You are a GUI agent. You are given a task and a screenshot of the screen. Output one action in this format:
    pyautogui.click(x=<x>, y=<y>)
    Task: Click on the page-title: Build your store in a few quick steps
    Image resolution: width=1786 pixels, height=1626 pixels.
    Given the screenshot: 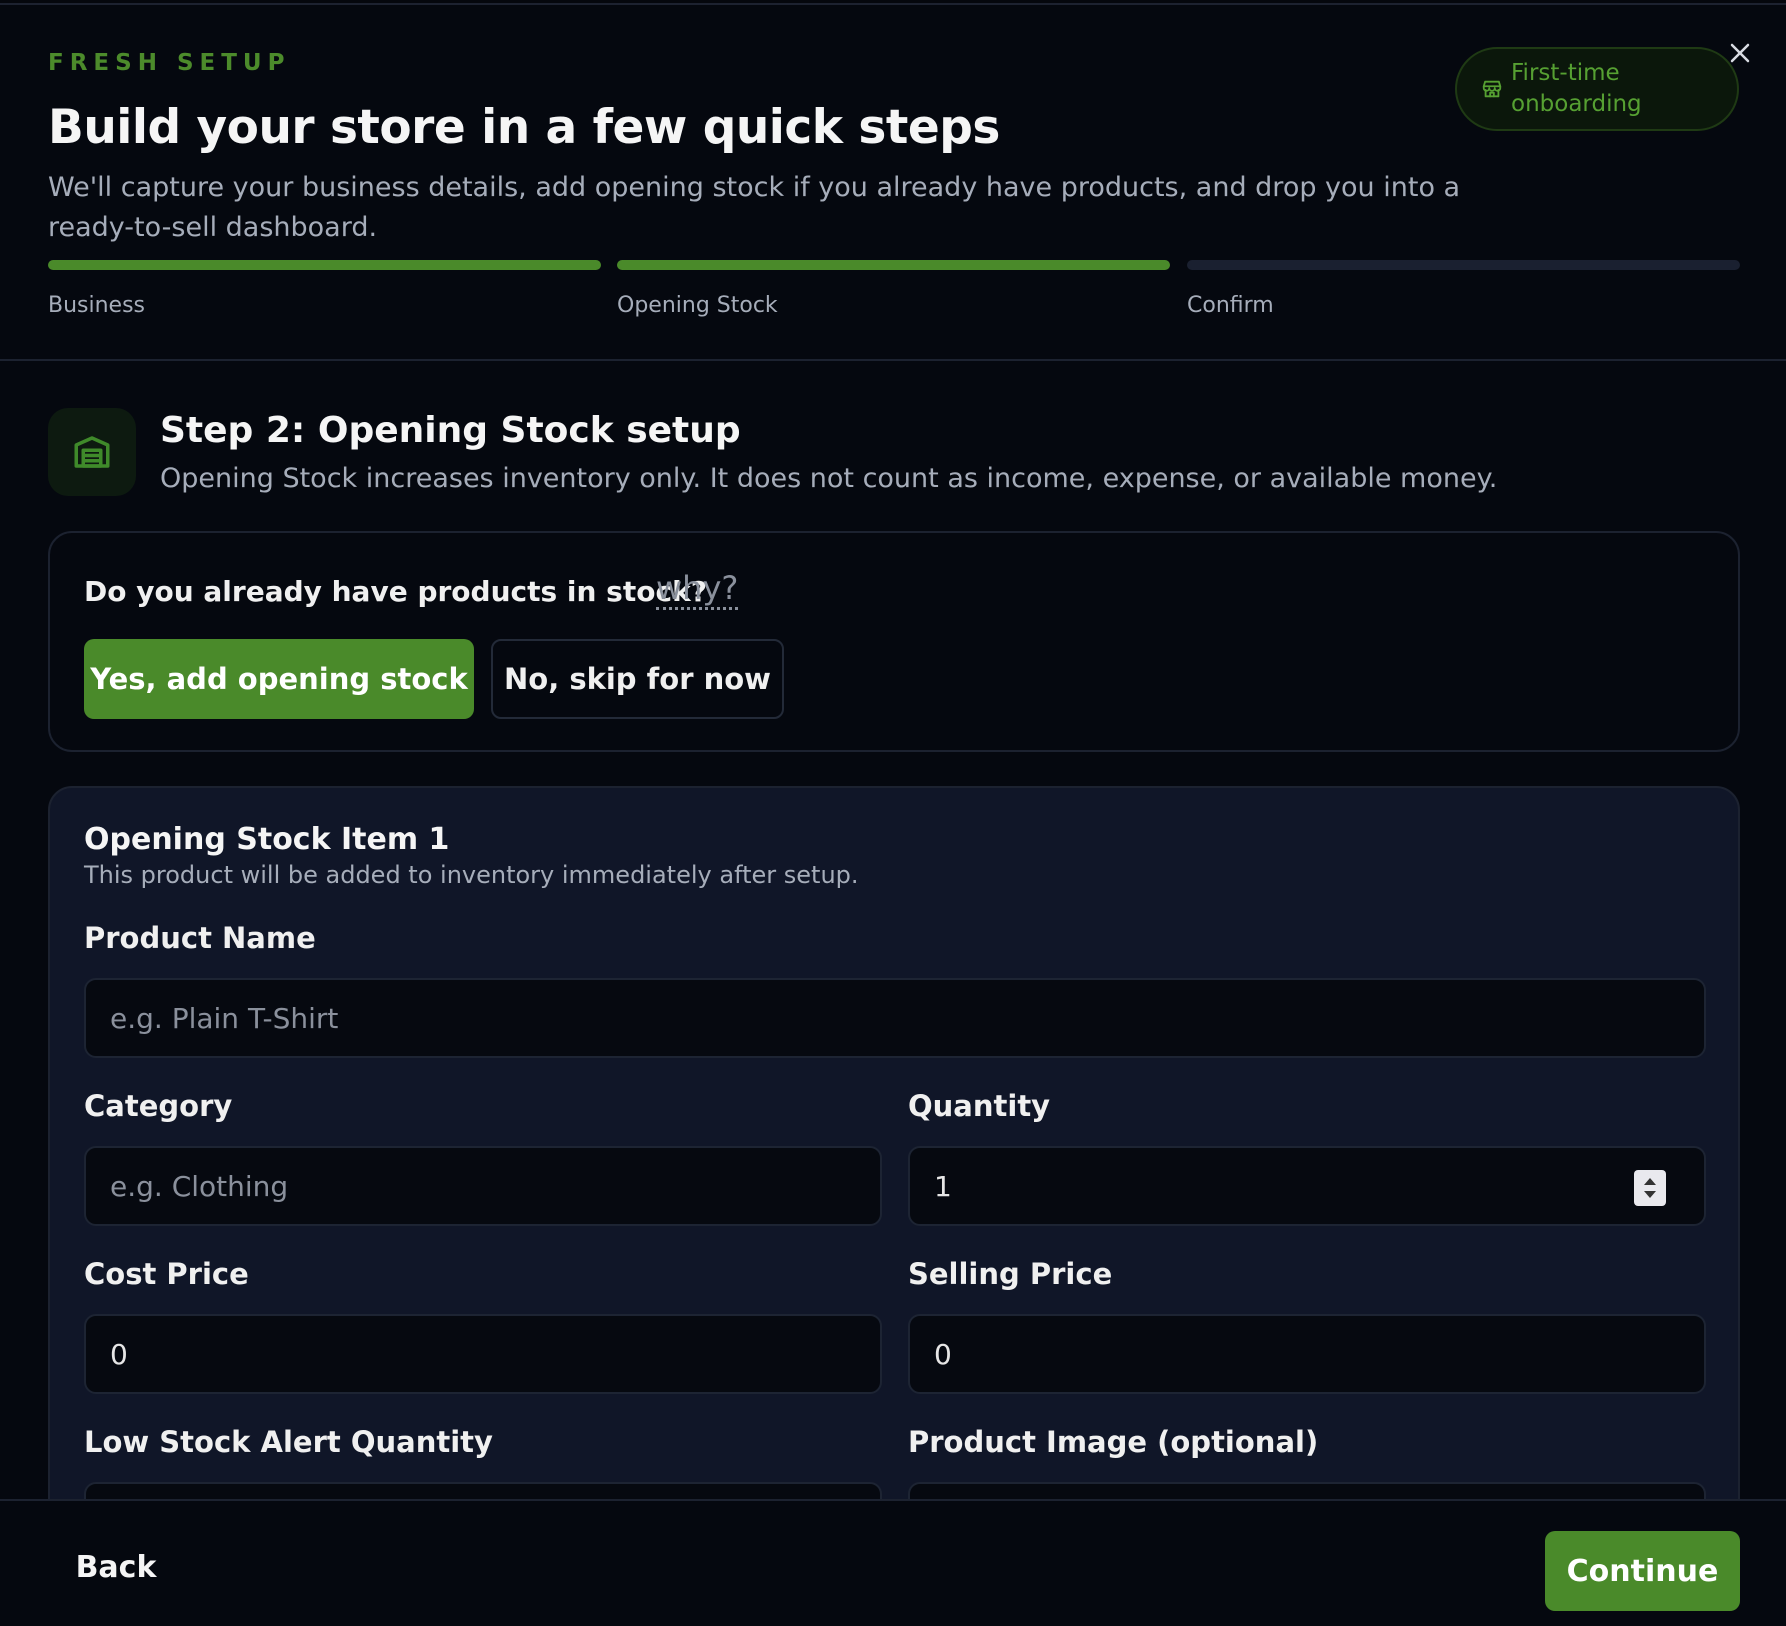 What is the action you would take?
    pyautogui.click(x=524, y=127)
    